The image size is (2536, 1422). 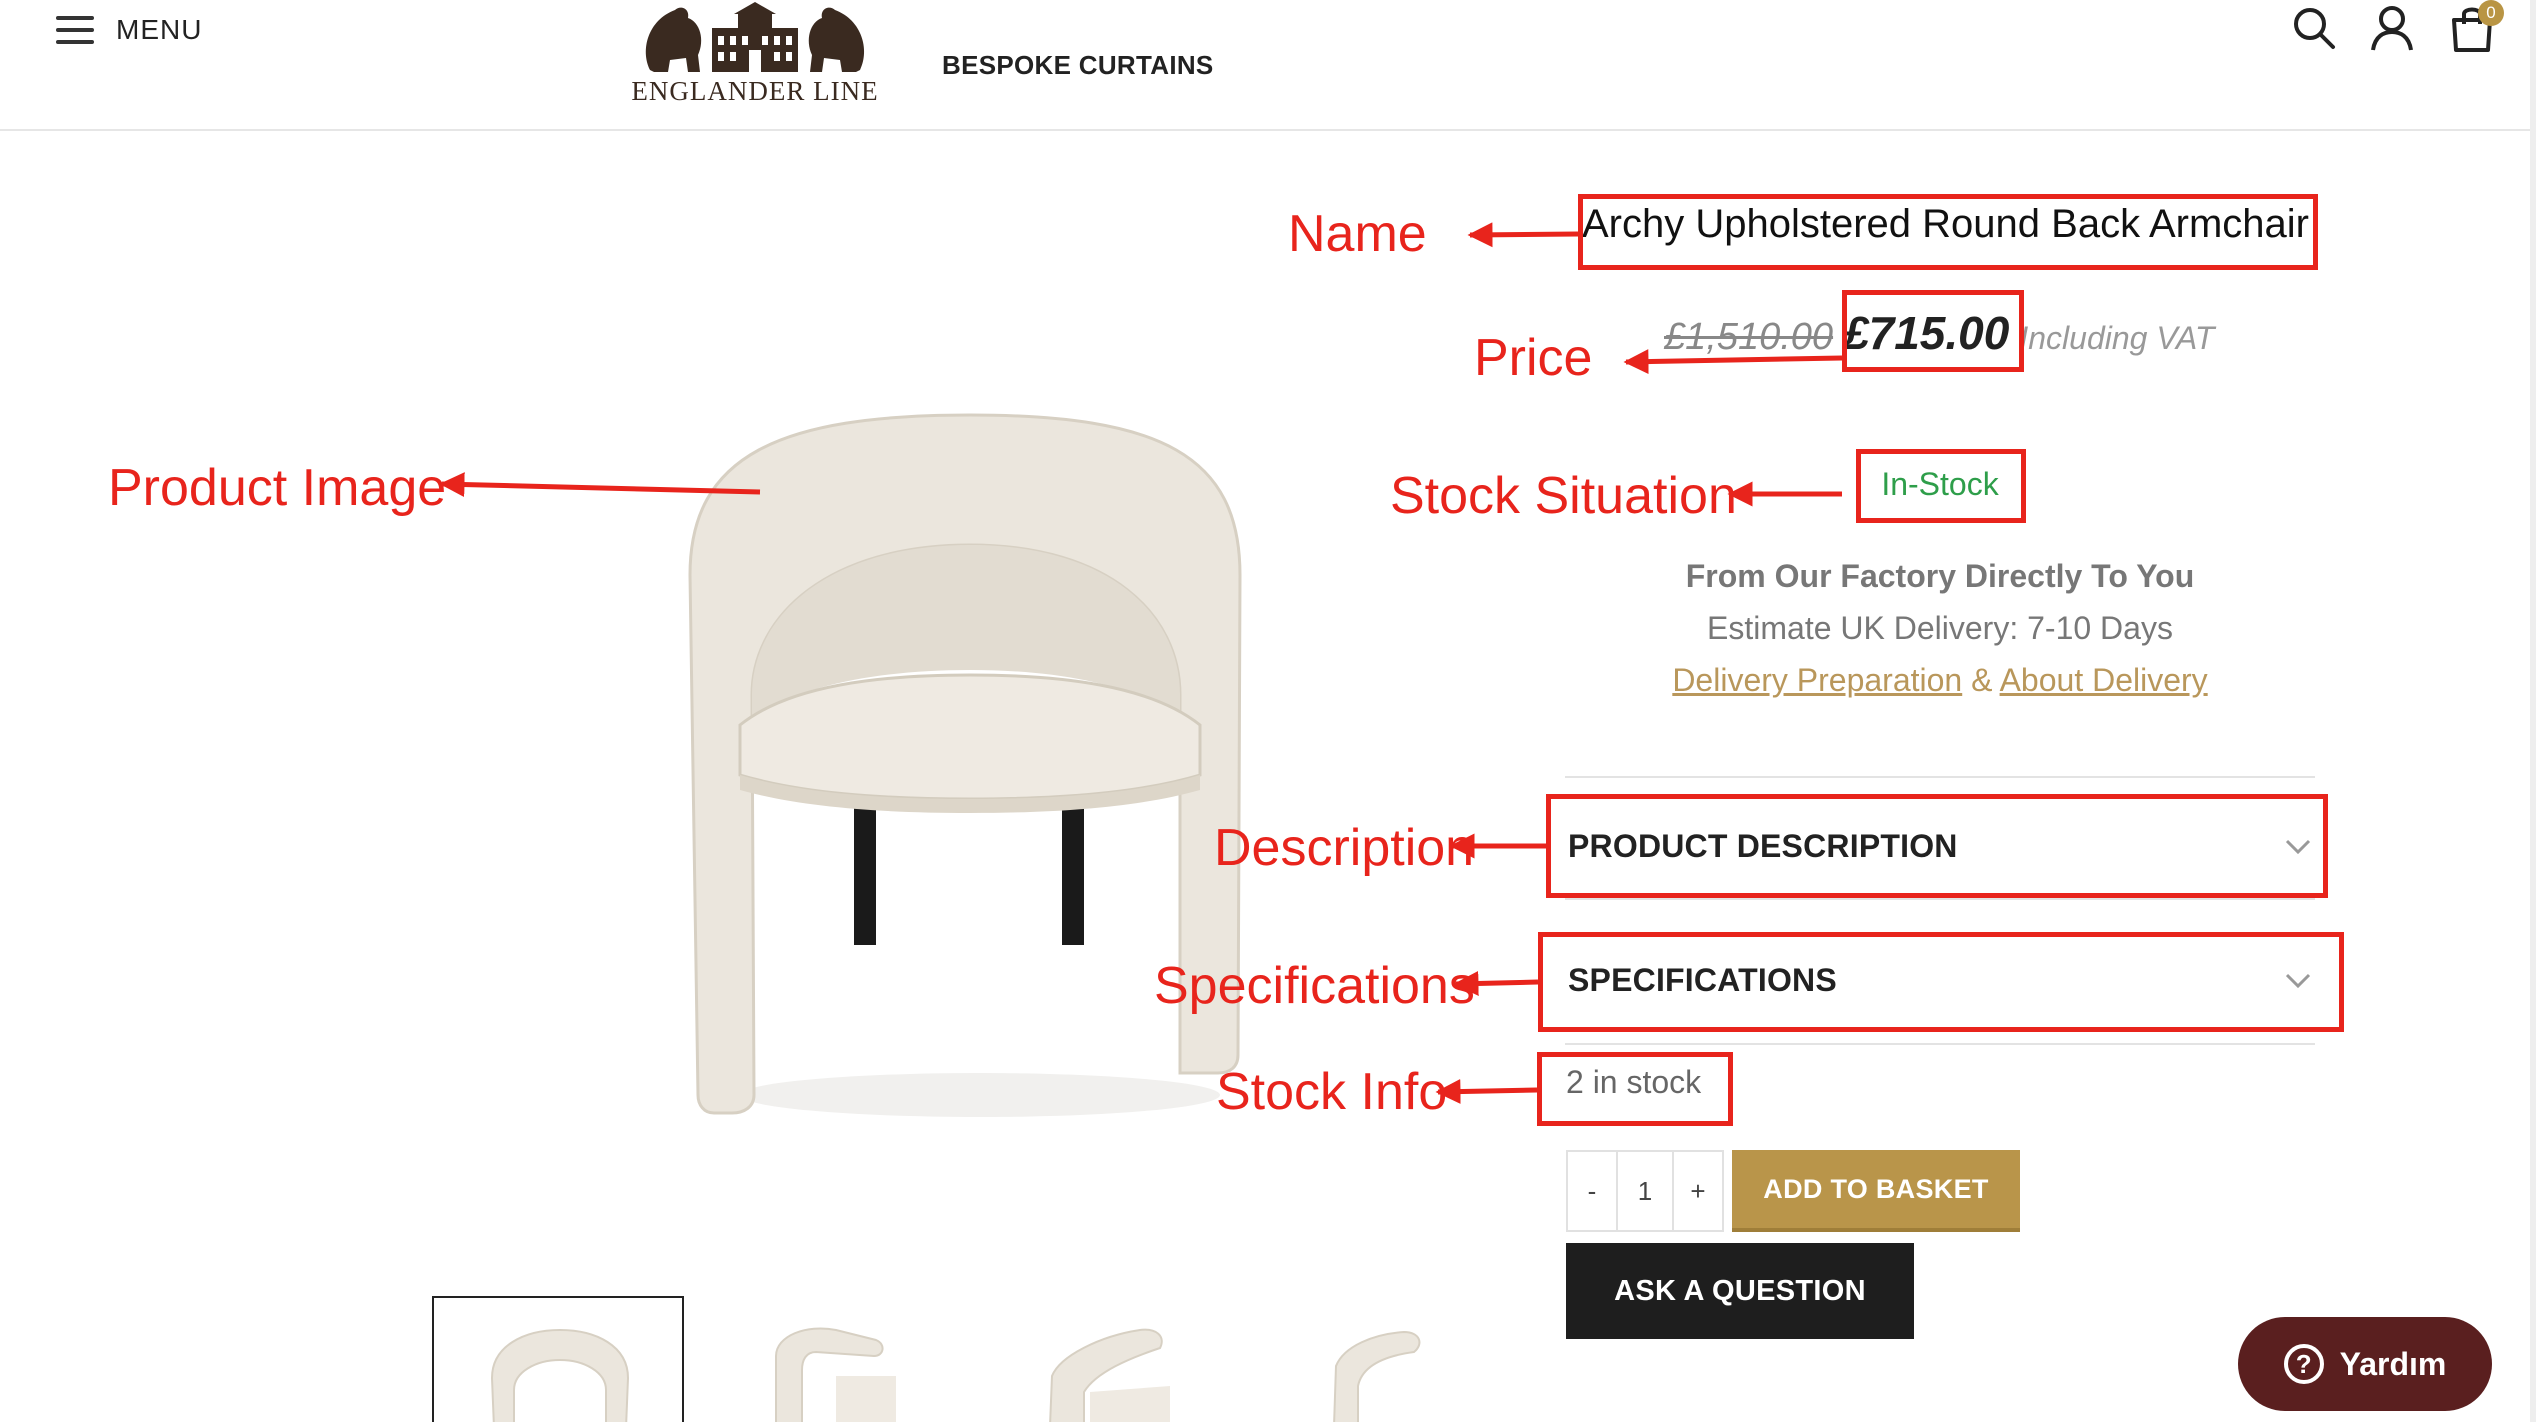 I want to click on about-delivery-link: About Delivery, so click(x=2104, y=680).